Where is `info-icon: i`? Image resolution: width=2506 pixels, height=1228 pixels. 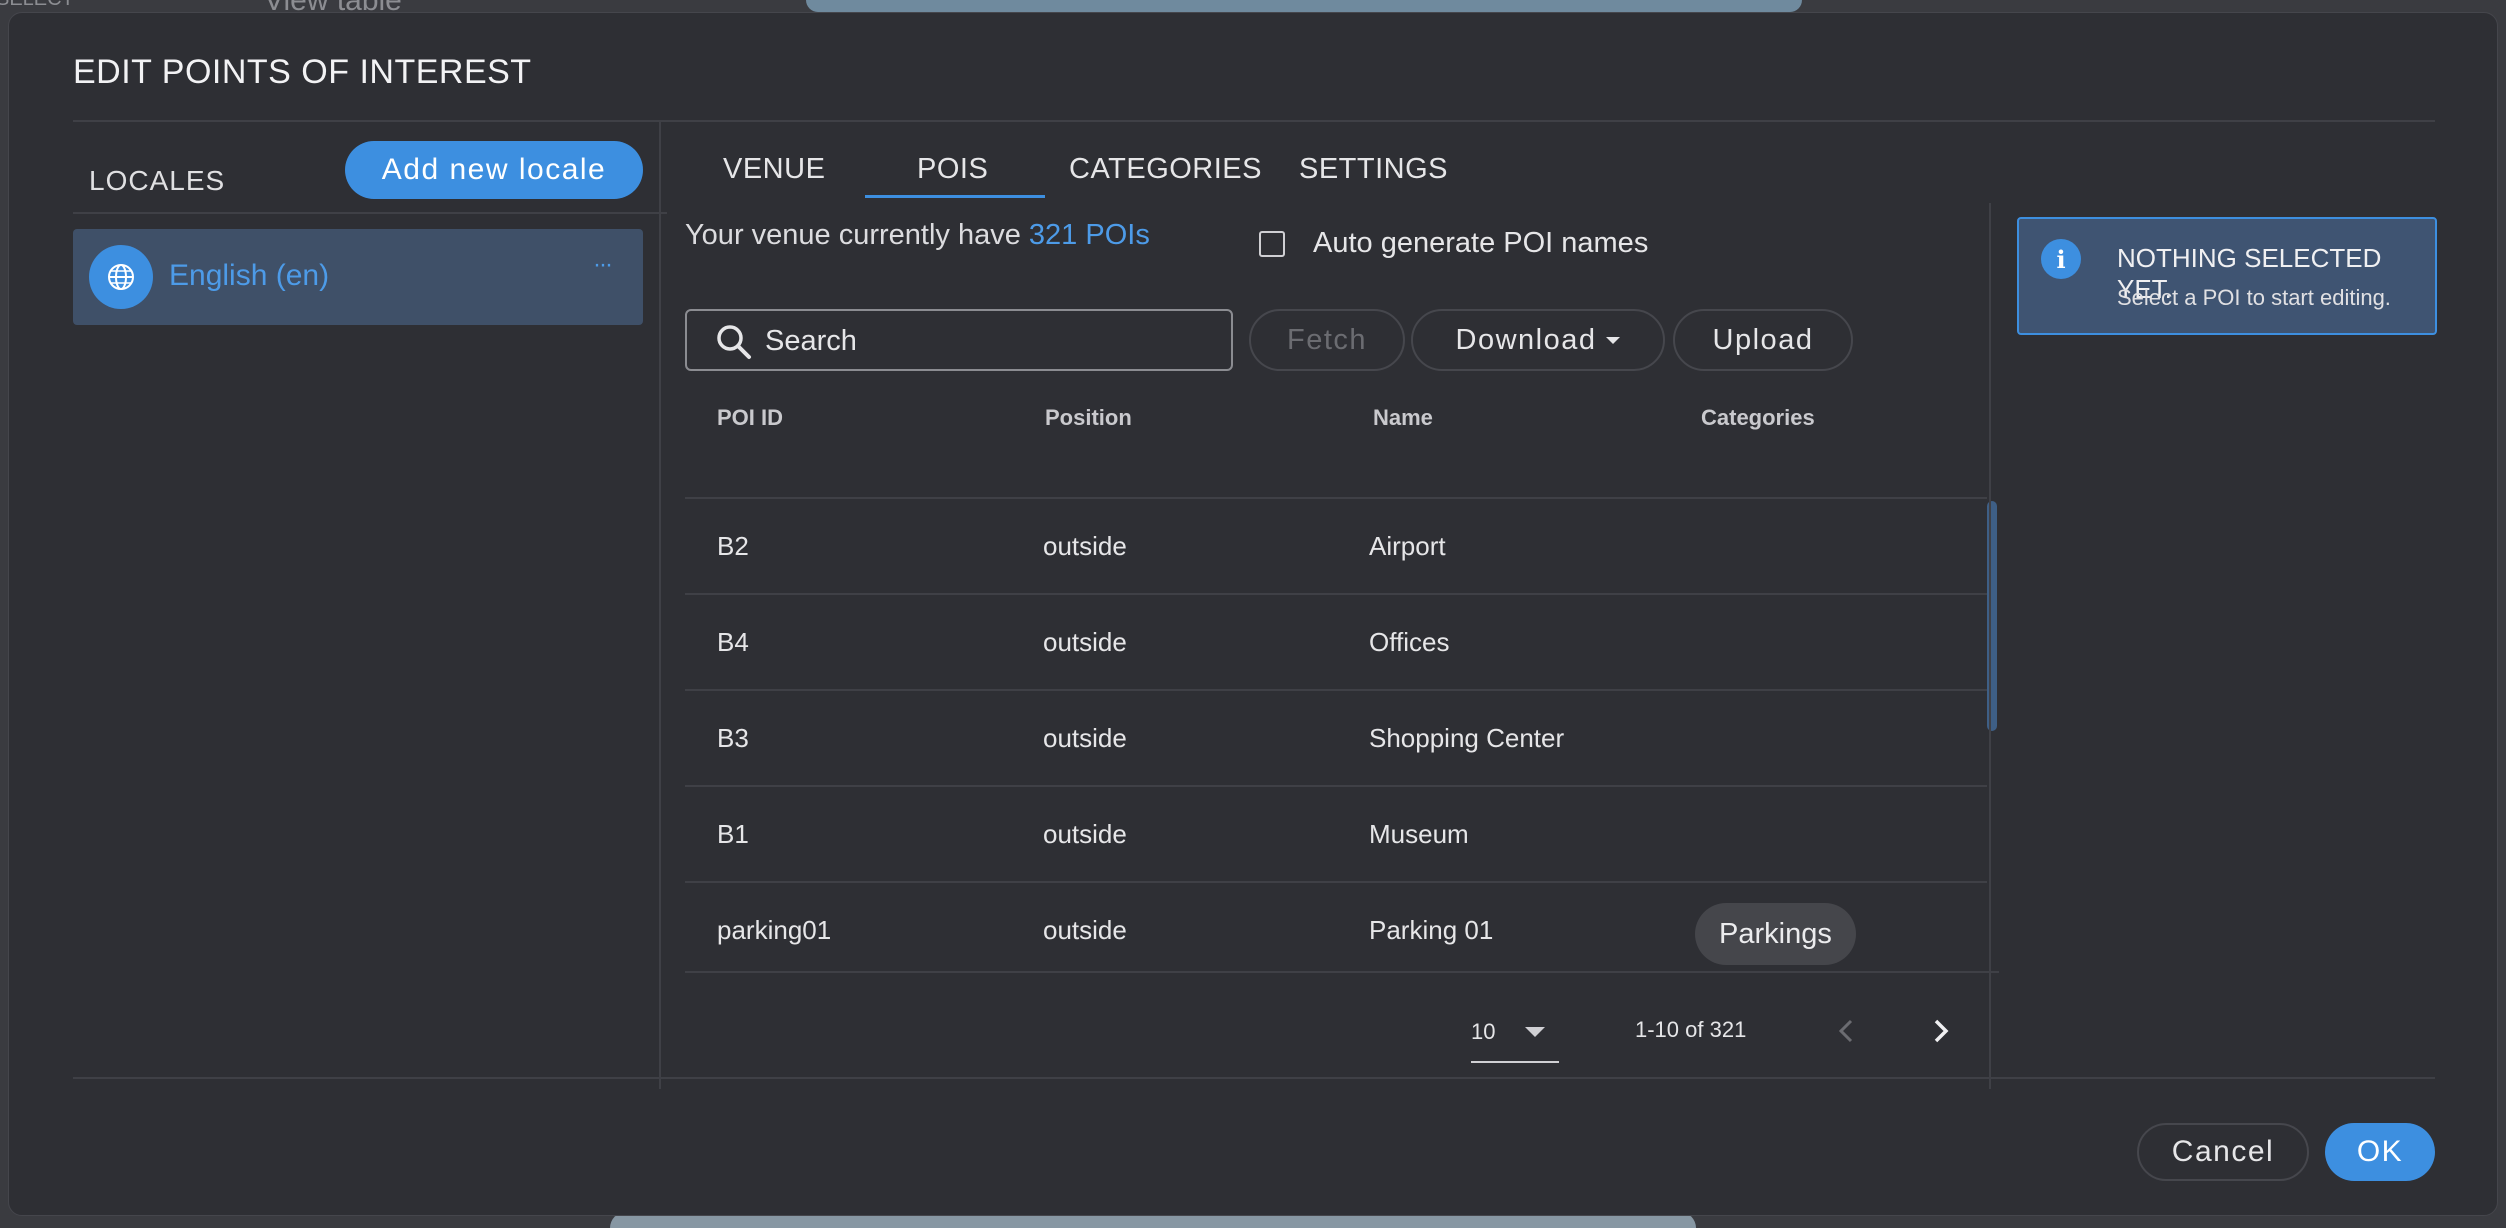
info-icon: i is located at coordinates (2061, 259).